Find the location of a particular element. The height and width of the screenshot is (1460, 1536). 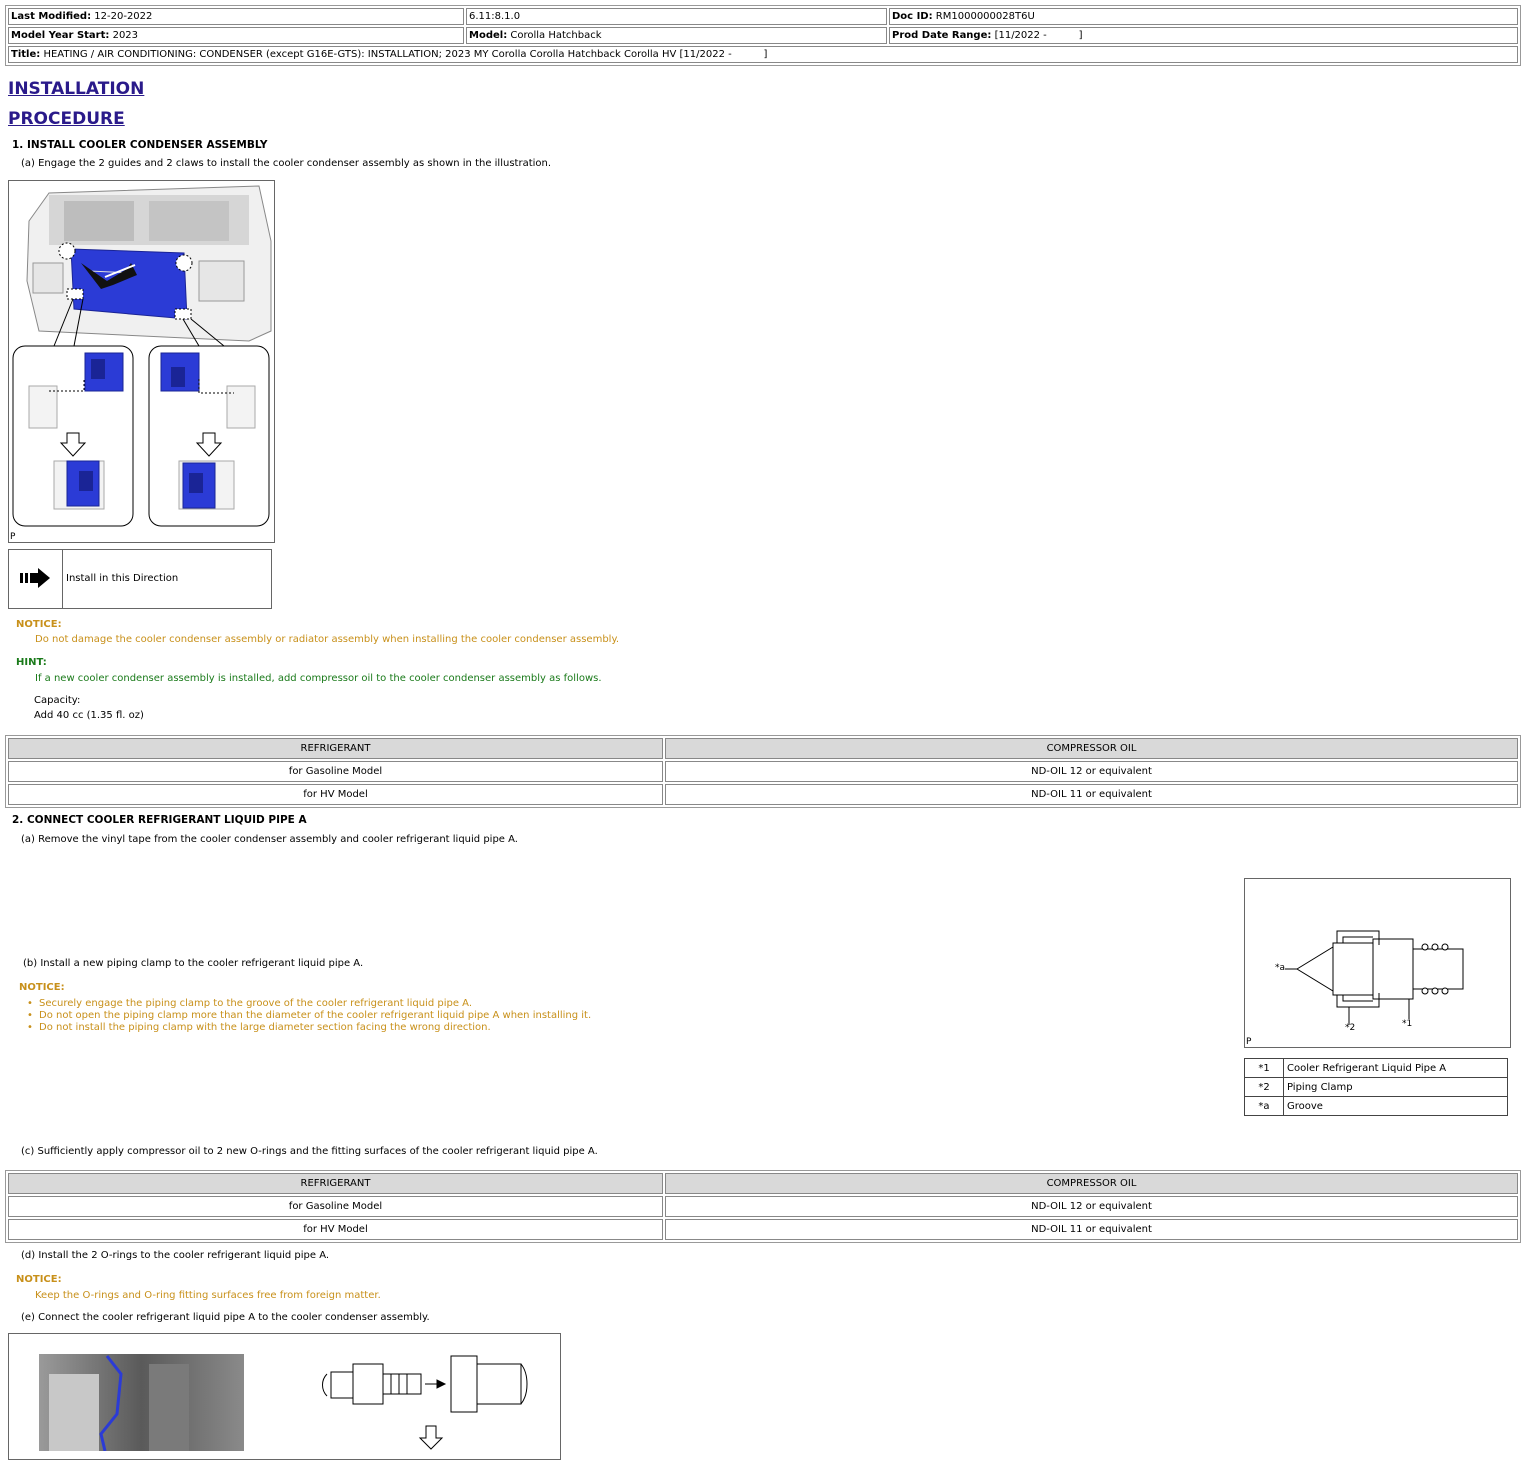

direction-arrow-cell is located at coordinates (36, 579).